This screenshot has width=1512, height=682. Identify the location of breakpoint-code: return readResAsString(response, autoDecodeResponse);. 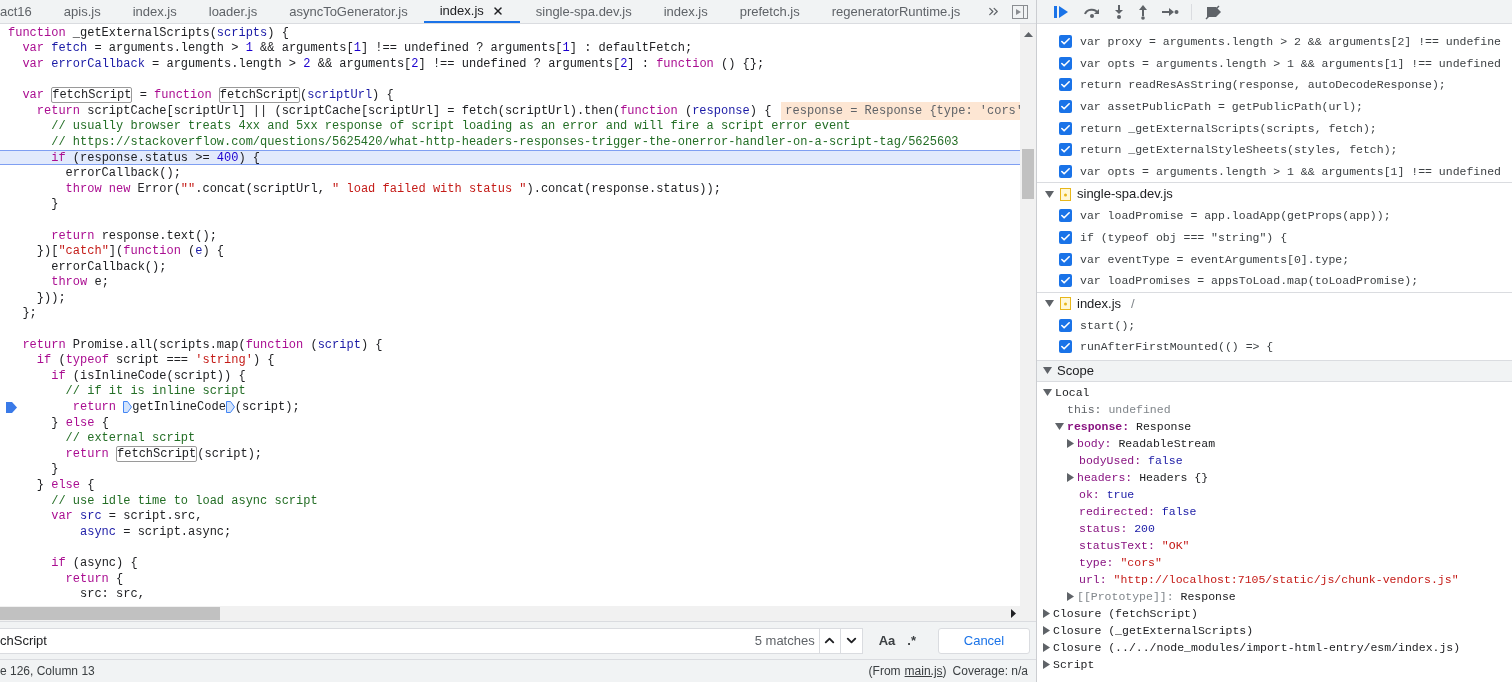
(1263, 85).